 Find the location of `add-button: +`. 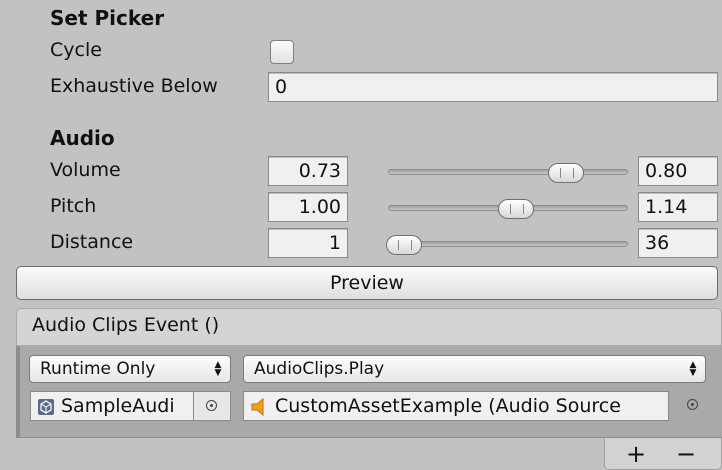

add-button: + is located at coordinates (636, 454).